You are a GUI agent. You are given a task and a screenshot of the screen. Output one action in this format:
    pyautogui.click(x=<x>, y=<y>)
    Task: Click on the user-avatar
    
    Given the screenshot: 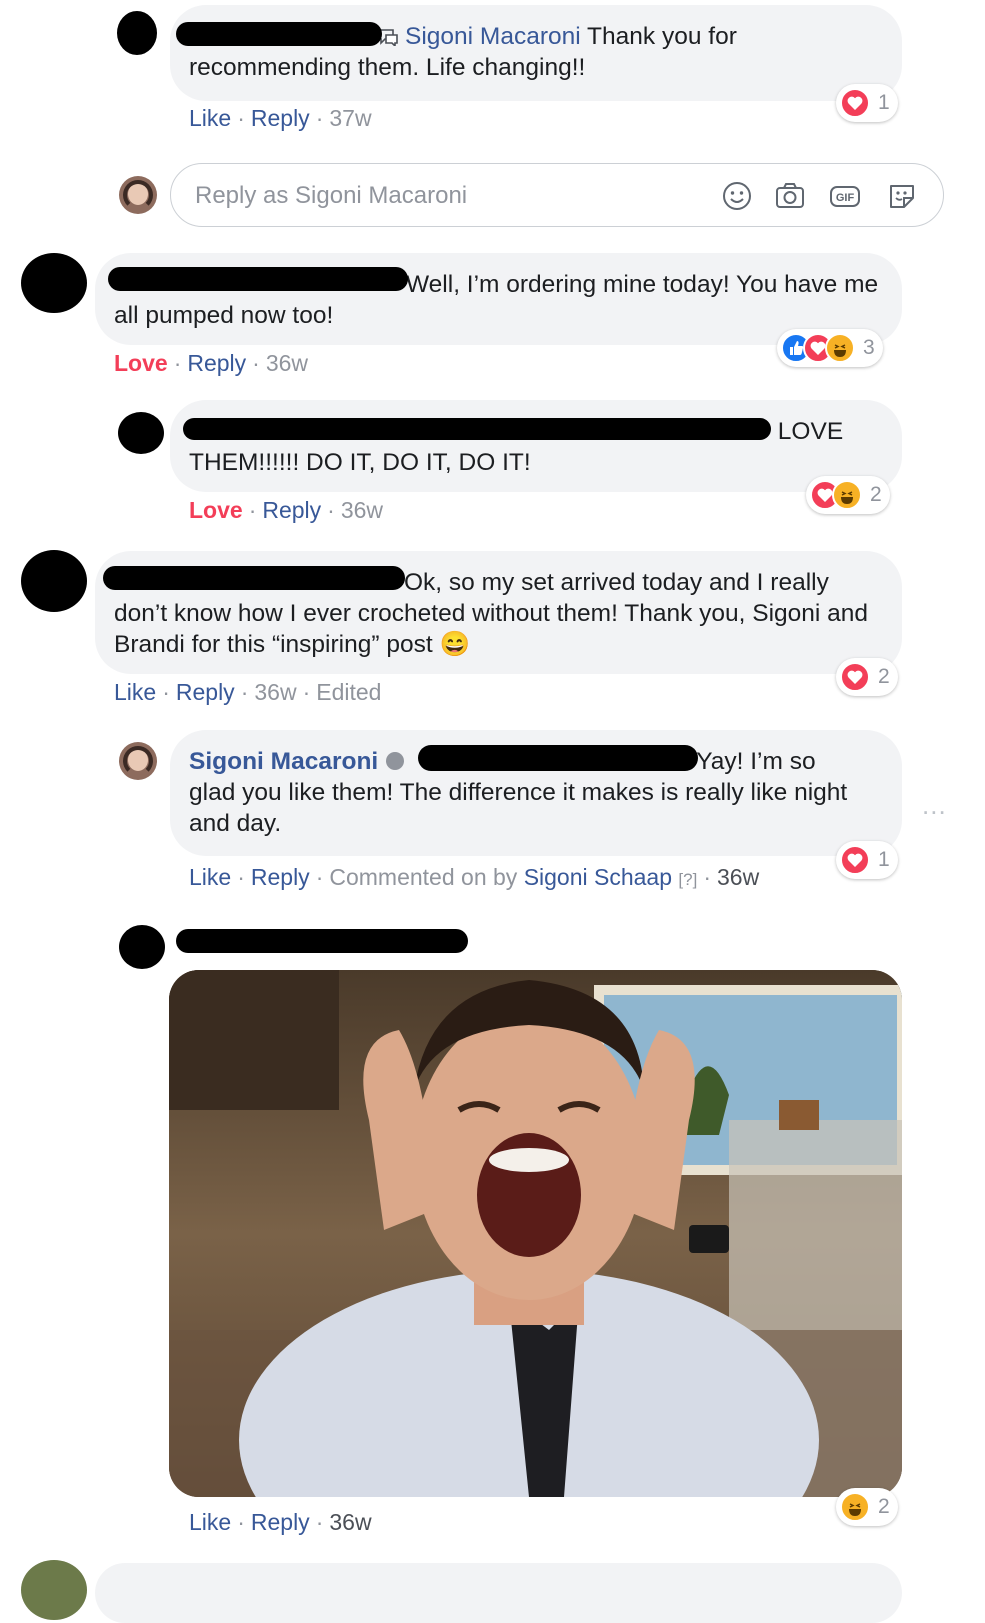 What is the action you would take?
    pyautogui.click(x=138, y=195)
    